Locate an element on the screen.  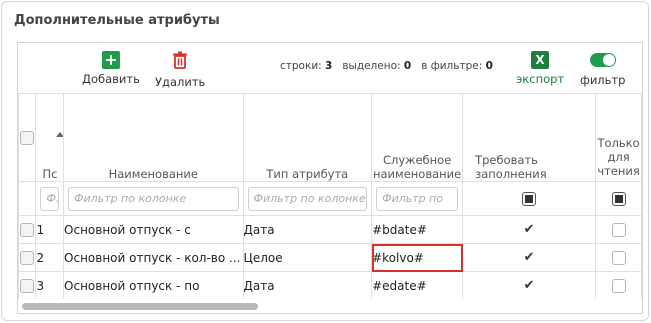
column-header-required: Требовать заполнения is located at coordinates (529, 137).